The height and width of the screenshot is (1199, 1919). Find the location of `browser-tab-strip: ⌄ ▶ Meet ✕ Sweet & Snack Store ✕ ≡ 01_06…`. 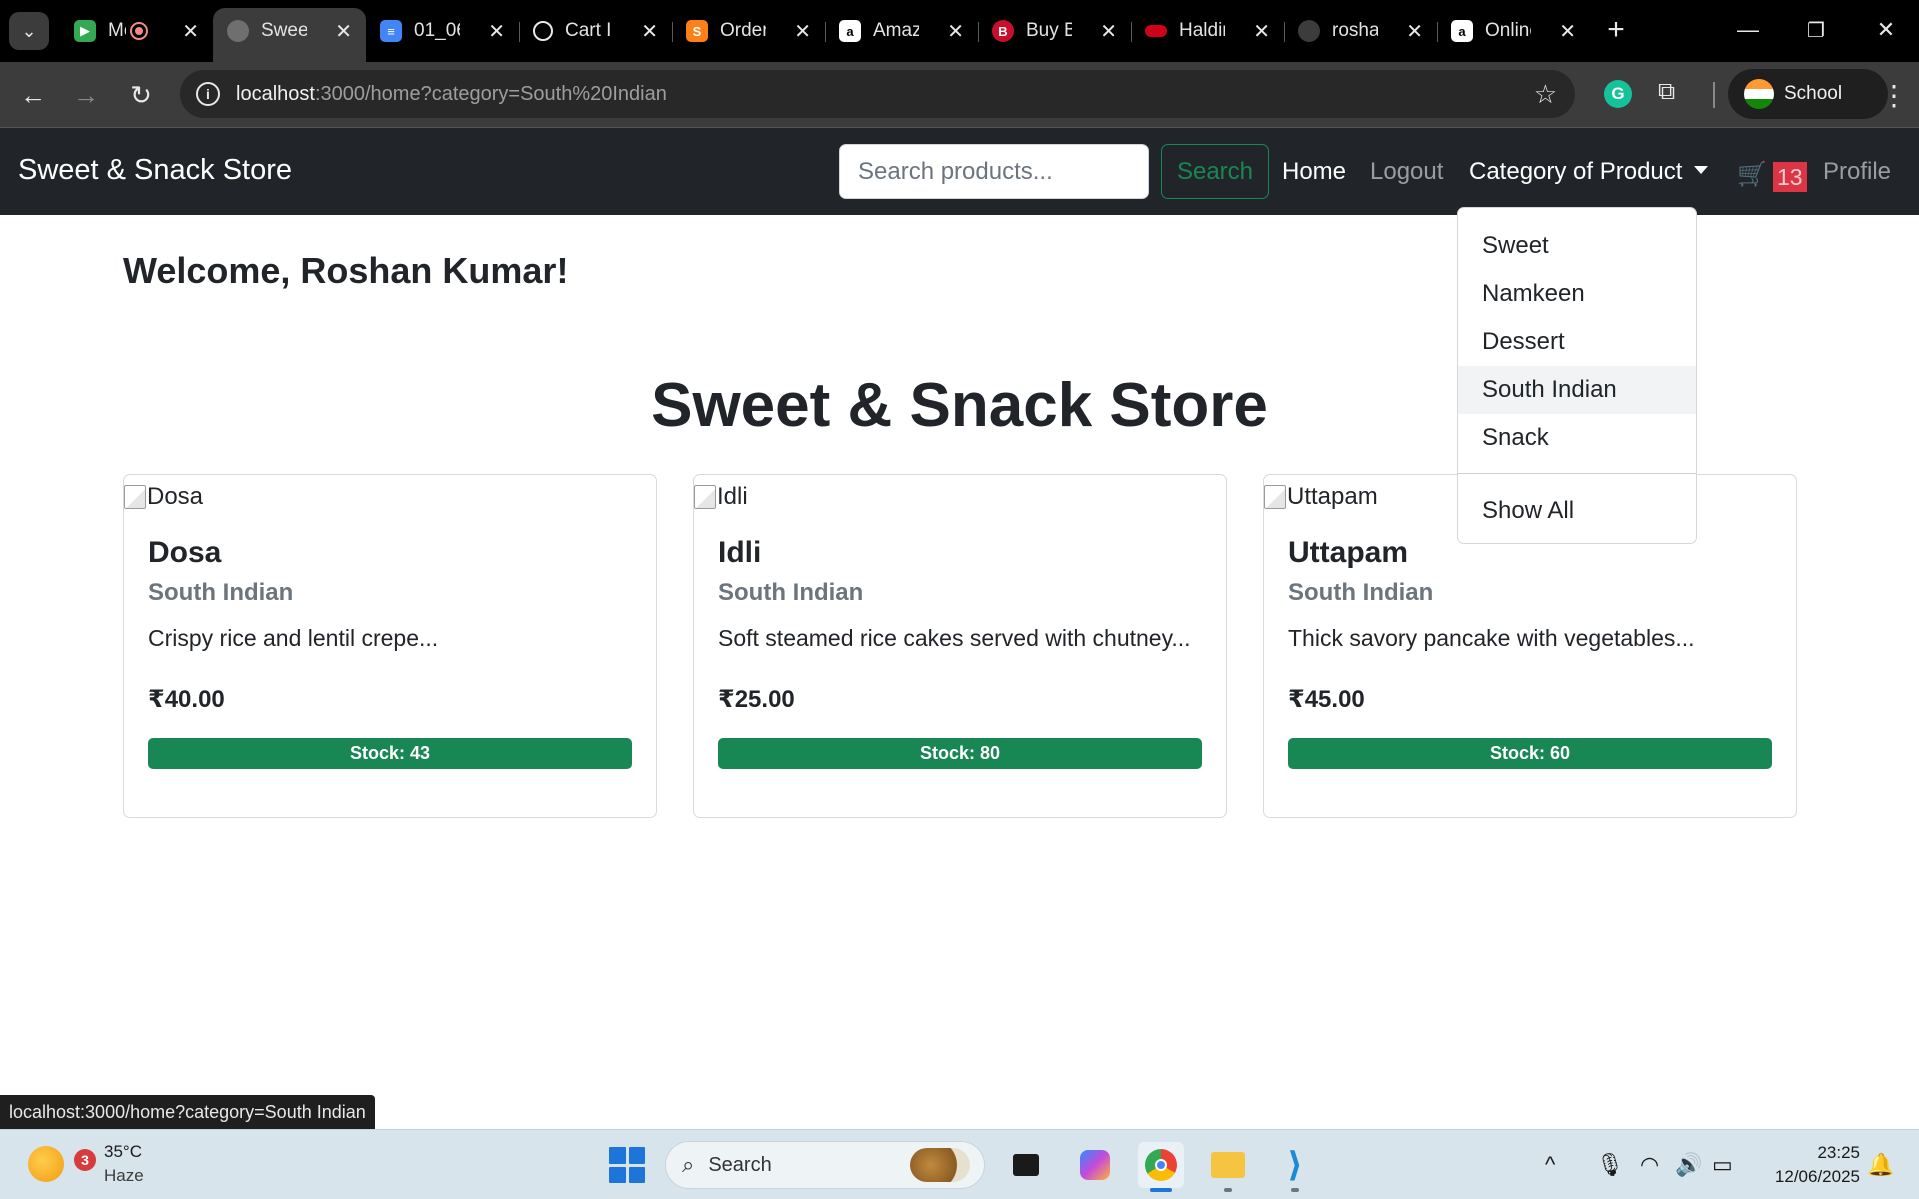

browser-tab-strip: ⌄ ▶ Meet ✕ Sweet & Snack Store ✕ ≡ 01_06… is located at coordinates (959, 31).